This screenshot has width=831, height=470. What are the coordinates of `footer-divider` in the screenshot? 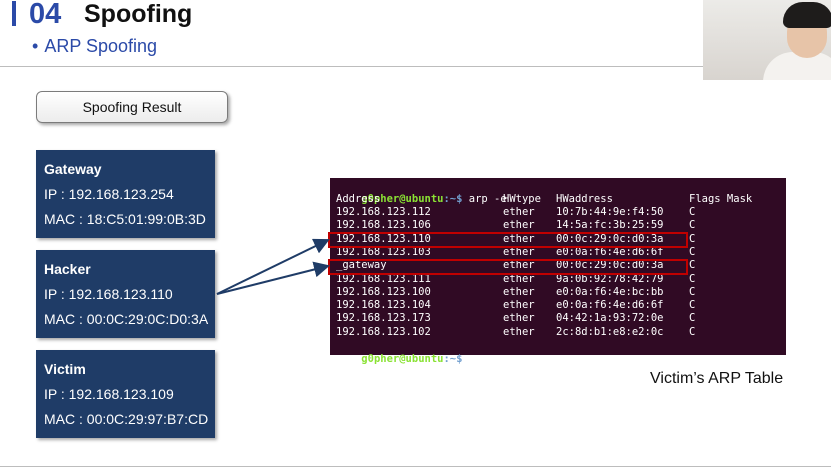 It's located at (415, 466).